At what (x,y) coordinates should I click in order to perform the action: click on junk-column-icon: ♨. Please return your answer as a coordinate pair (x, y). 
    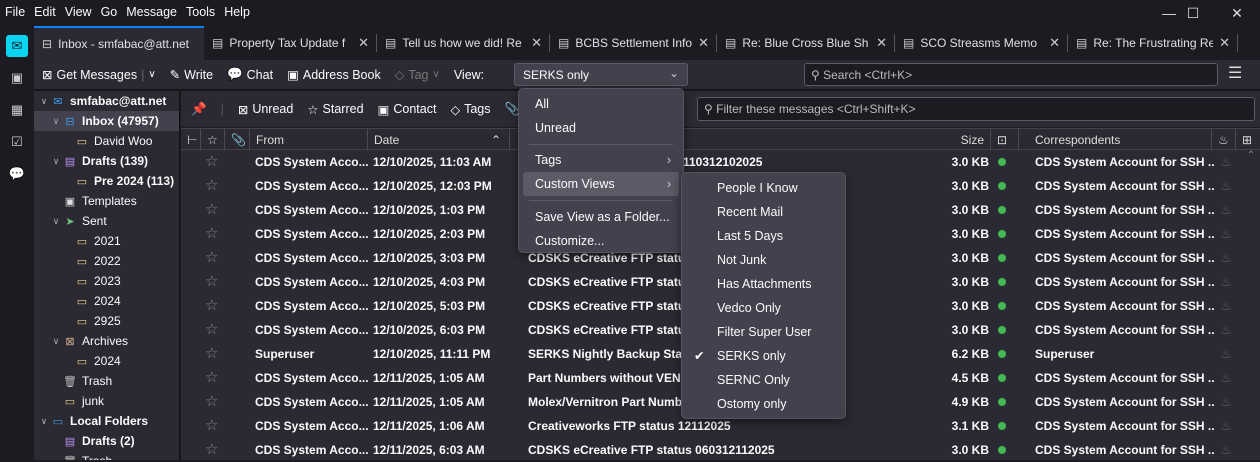
    Looking at the image, I should click on (1224, 139).